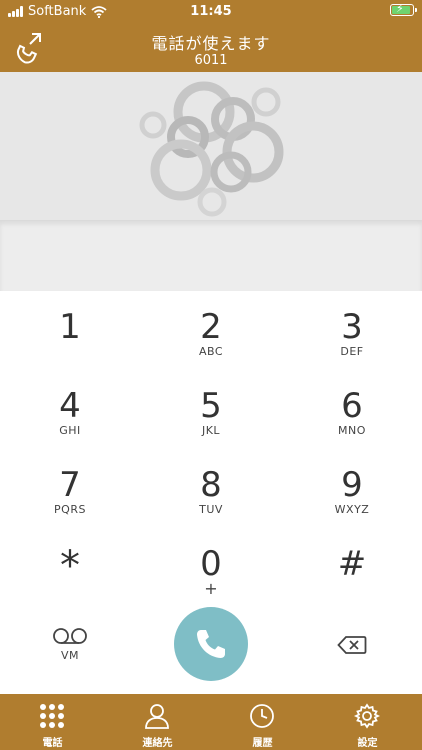 This screenshot has width=422, height=750. I want to click on key-4: 4 GHI, so click(70, 410).